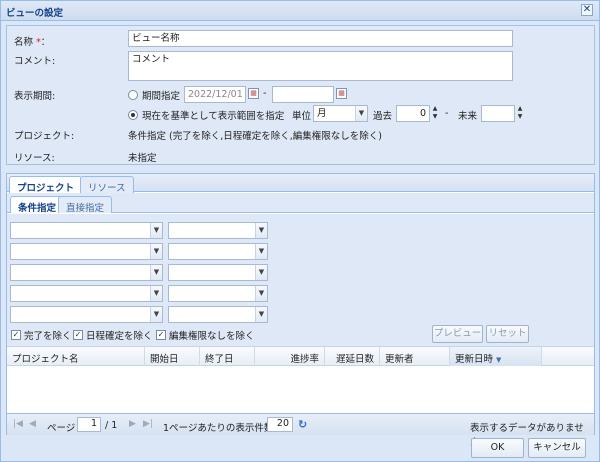 This screenshot has width=600, height=462. What do you see at coordinates (497, 448) in the screenshot?
I see `ok-button: OK` at bounding box center [497, 448].